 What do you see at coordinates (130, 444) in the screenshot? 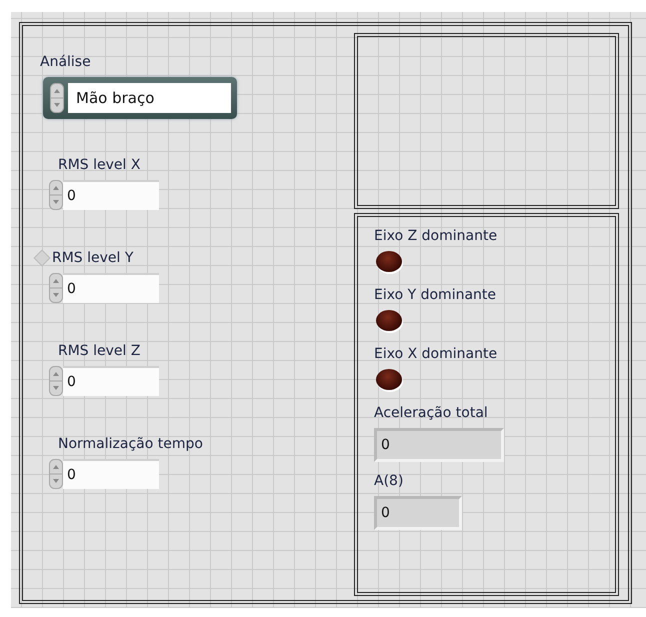
I see `control-label: Normalização tempo` at bounding box center [130, 444].